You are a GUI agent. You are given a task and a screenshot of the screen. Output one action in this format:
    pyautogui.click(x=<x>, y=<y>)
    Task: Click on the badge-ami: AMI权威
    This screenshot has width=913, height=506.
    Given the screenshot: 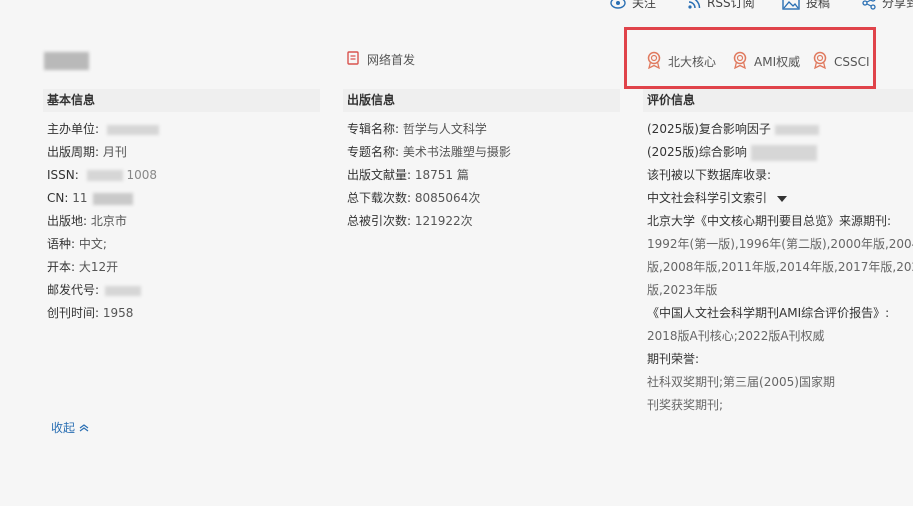 What is the action you would take?
    pyautogui.click(x=766, y=61)
    